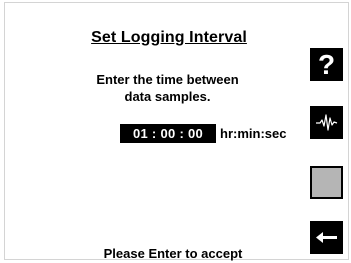 The height and width of the screenshot is (263, 351). What do you see at coordinates (167, 79) in the screenshot?
I see `instruction-line-1: Enter the time between` at bounding box center [167, 79].